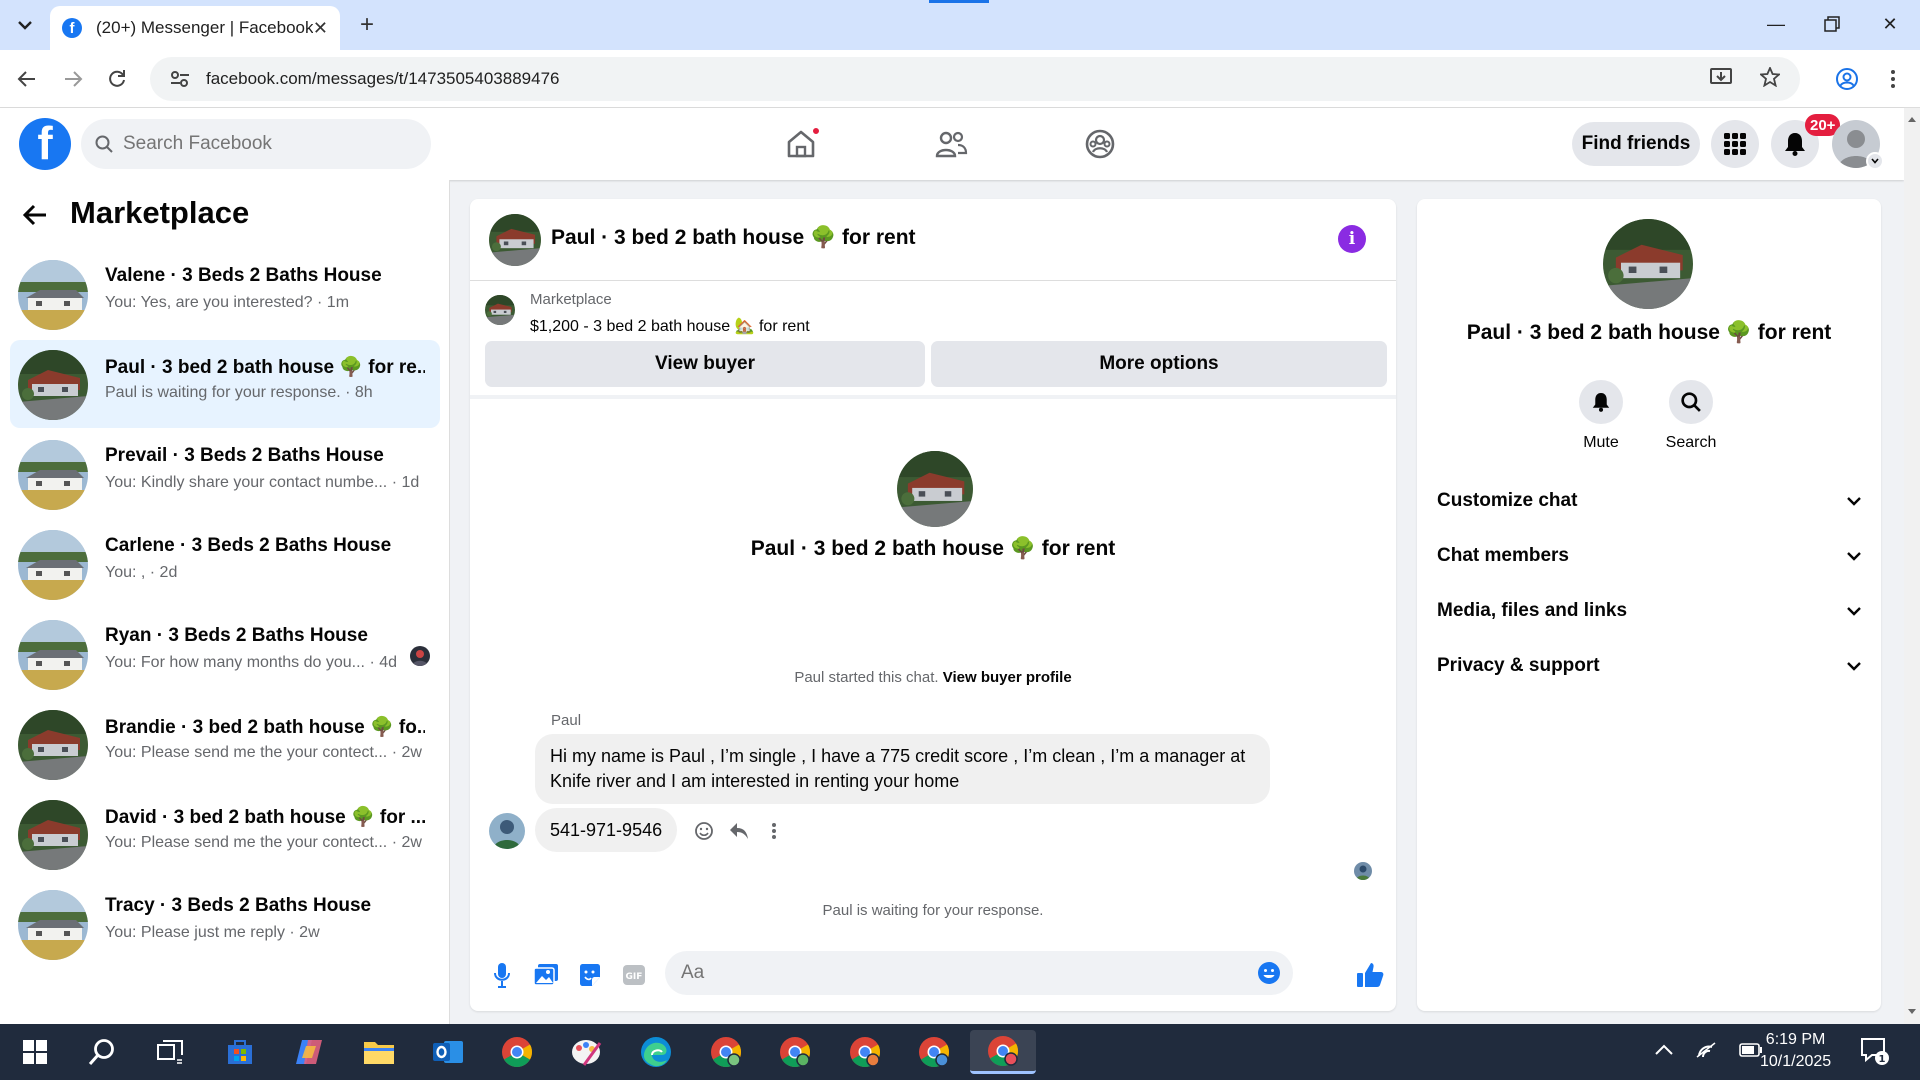 The image size is (1920, 1080). Describe the element at coordinates (238, 905) in the screenshot. I see `conversation-name: Tracy · 3 Beds 2 Baths House` at that location.